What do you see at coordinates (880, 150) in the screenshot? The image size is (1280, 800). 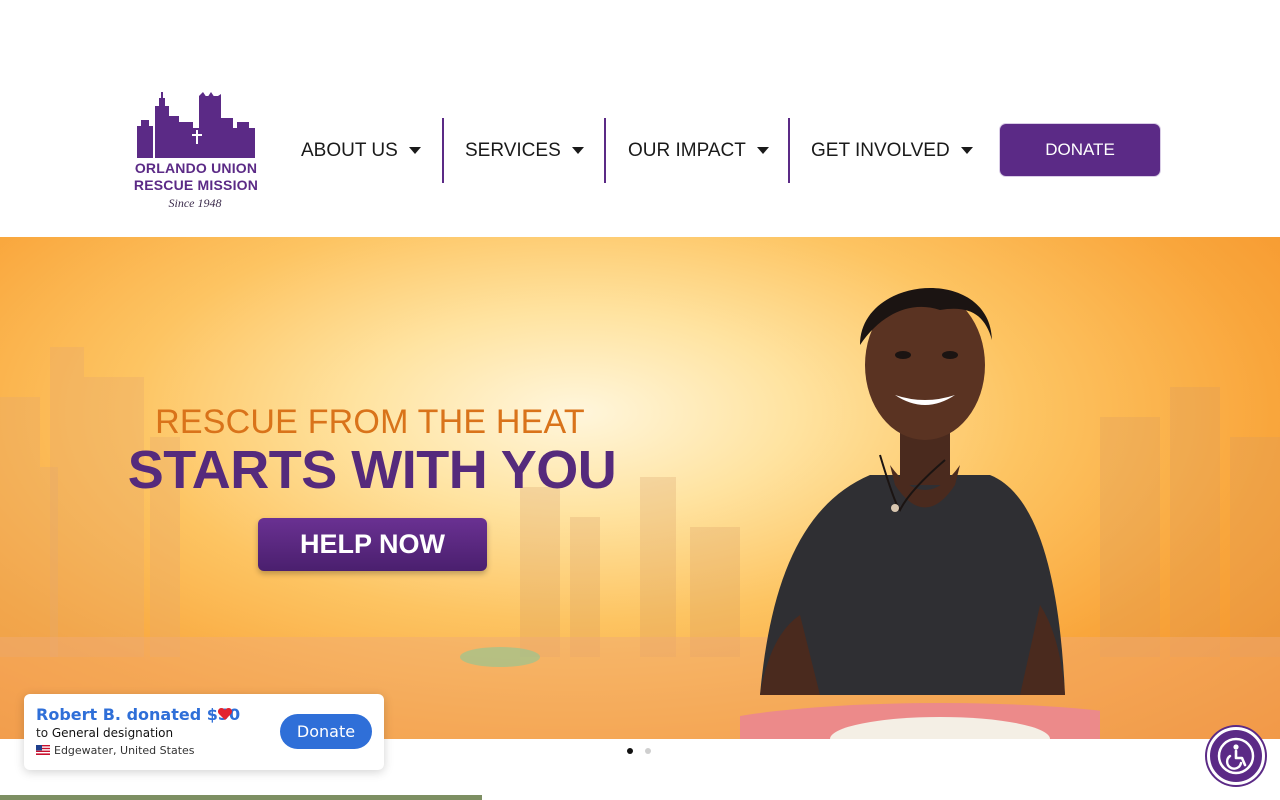 I see `nav-label: GET INVOLVED` at bounding box center [880, 150].